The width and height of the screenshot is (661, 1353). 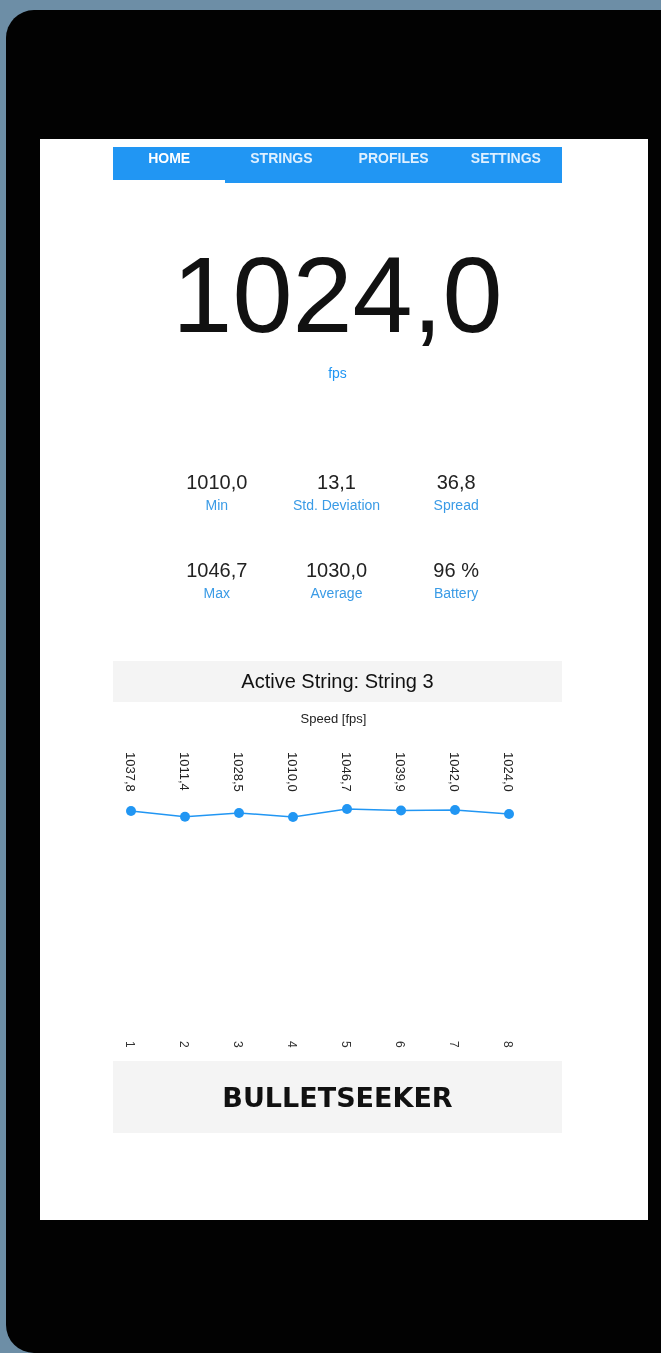 I want to click on stat-label: Spread, so click(x=456, y=505).